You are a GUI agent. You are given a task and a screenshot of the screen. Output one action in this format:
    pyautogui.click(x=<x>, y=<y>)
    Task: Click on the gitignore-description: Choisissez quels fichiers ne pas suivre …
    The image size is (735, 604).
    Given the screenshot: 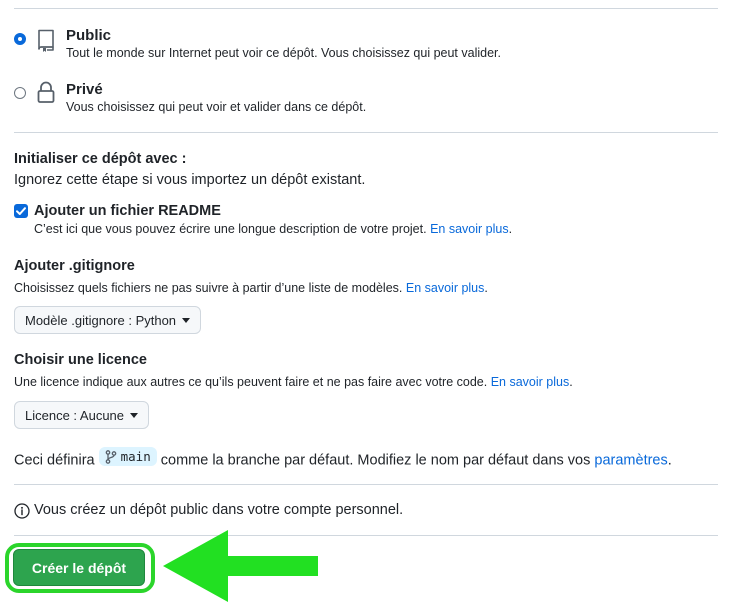 What is the action you would take?
    pyautogui.click(x=208, y=288)
    